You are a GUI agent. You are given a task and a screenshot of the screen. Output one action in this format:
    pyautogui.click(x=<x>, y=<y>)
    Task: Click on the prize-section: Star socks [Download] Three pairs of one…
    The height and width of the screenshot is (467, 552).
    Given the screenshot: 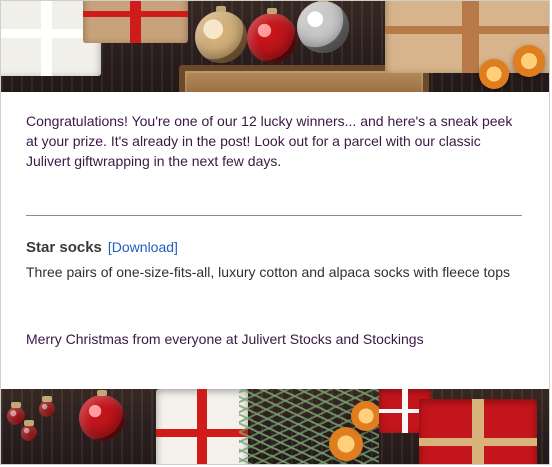 What is the action you would take?
    pyautogui.click(x=276, y=260)
    